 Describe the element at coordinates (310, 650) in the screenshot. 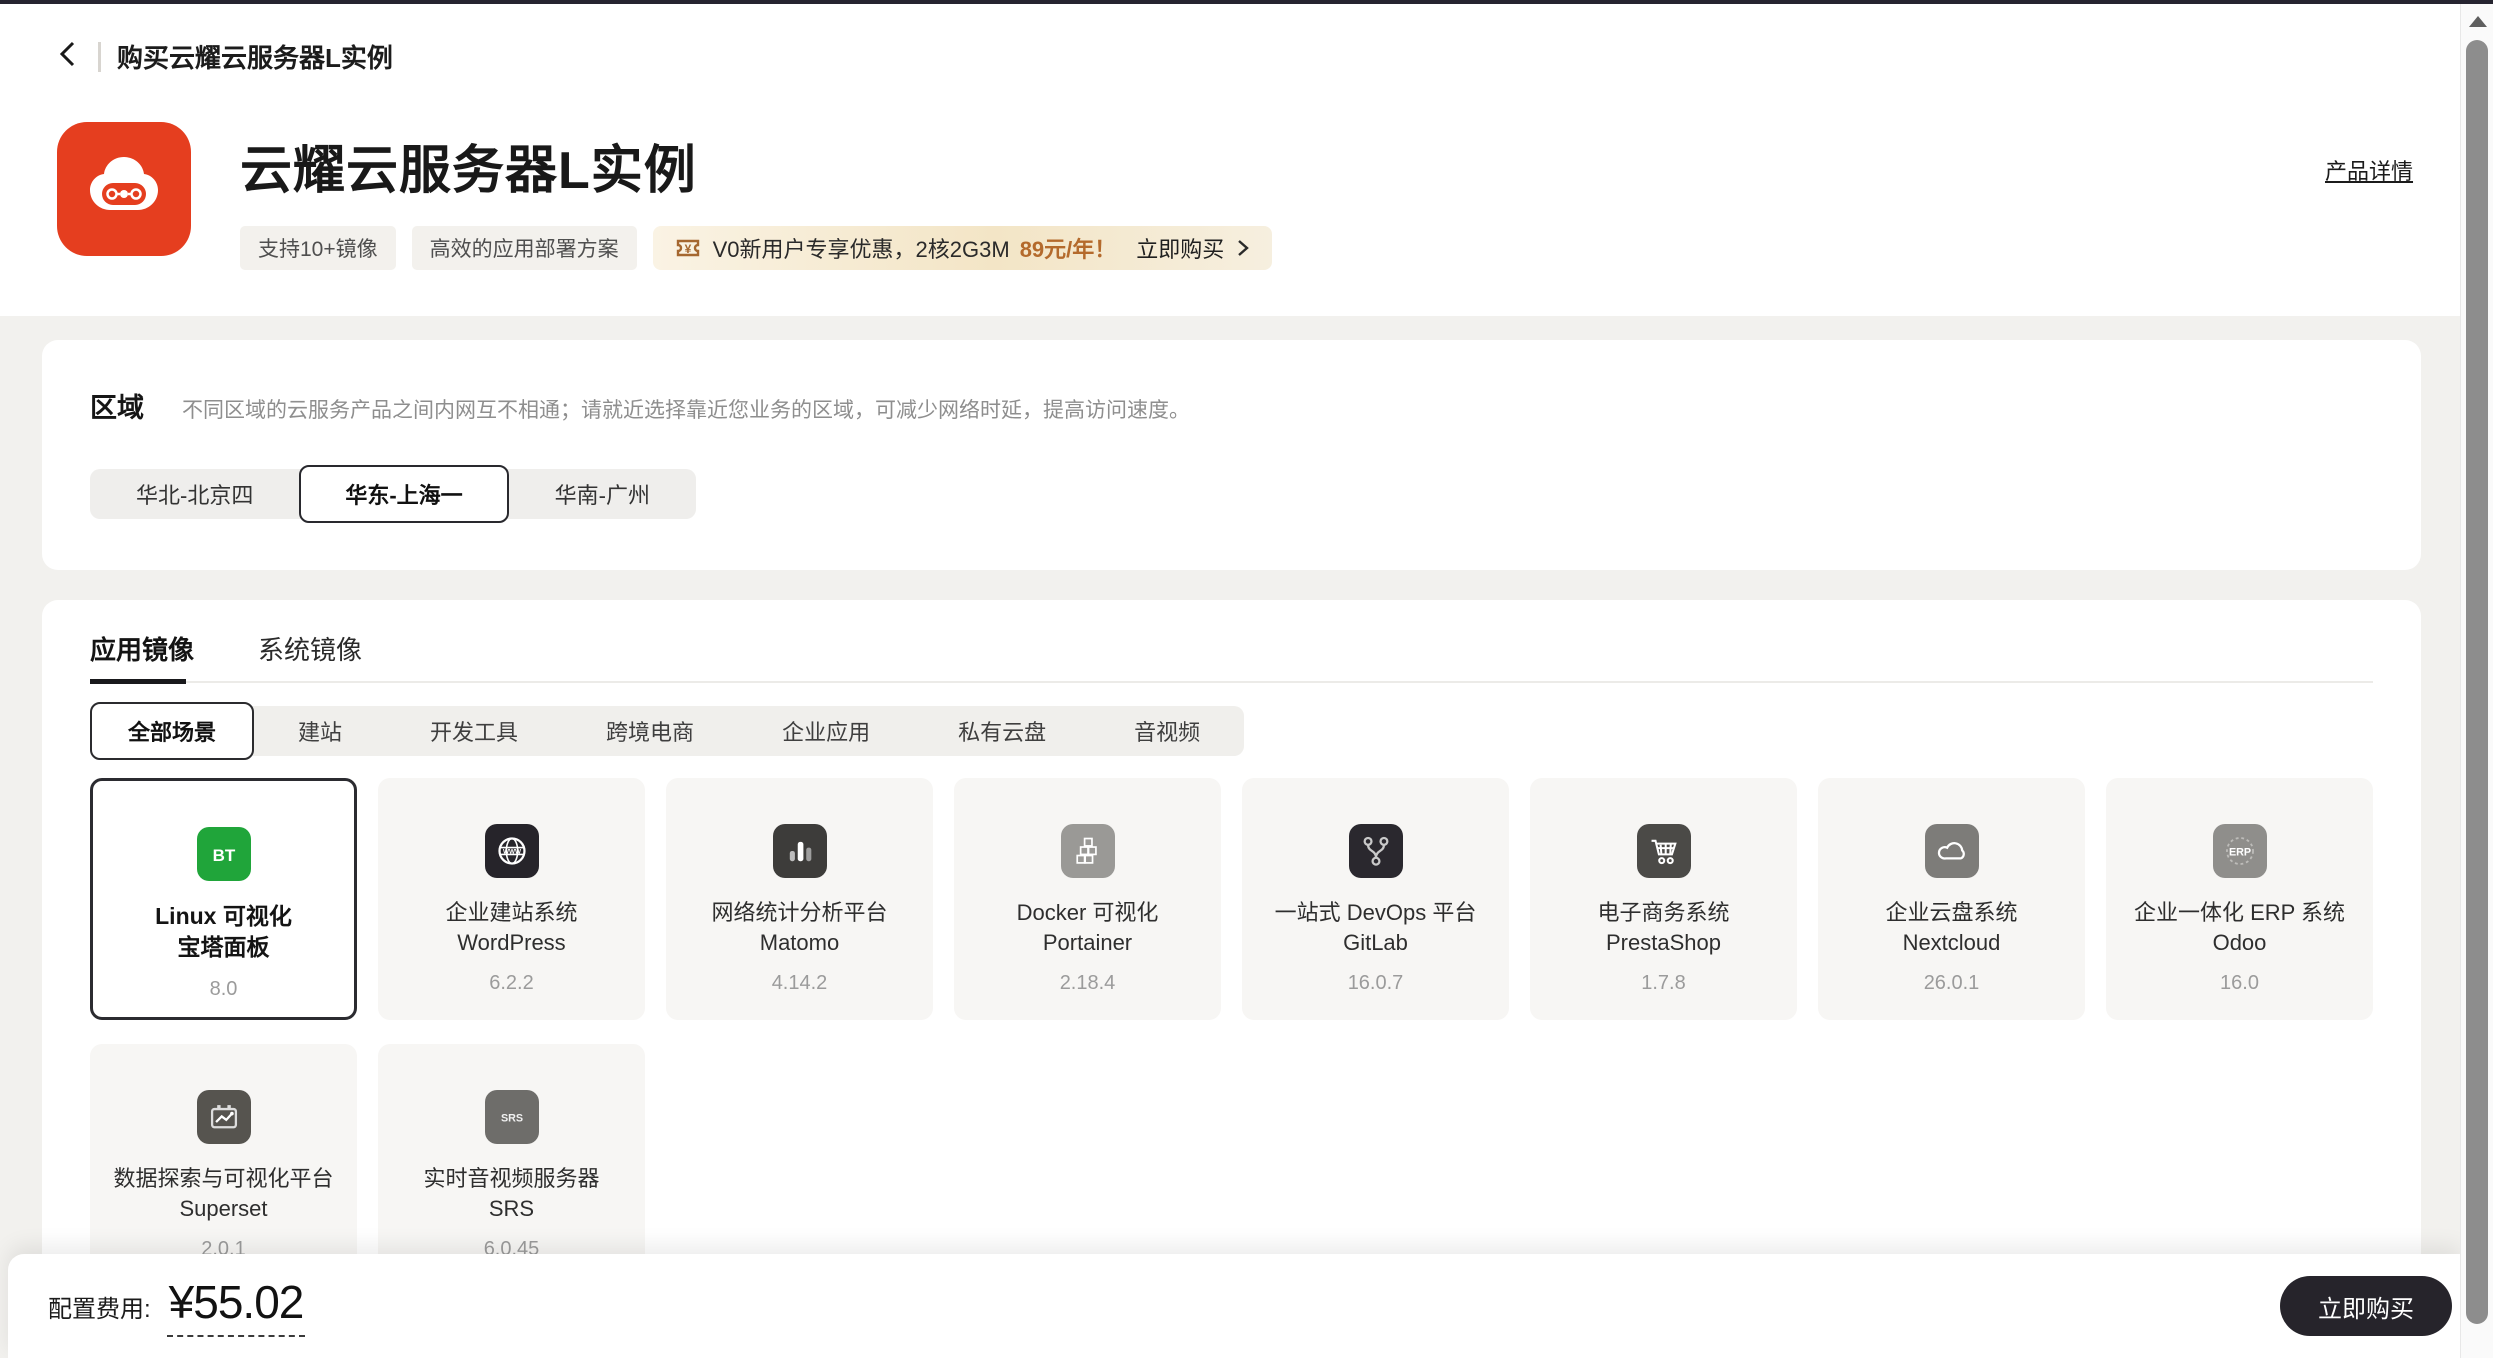

I see `tab-system-images: 系统镜像` at that location.